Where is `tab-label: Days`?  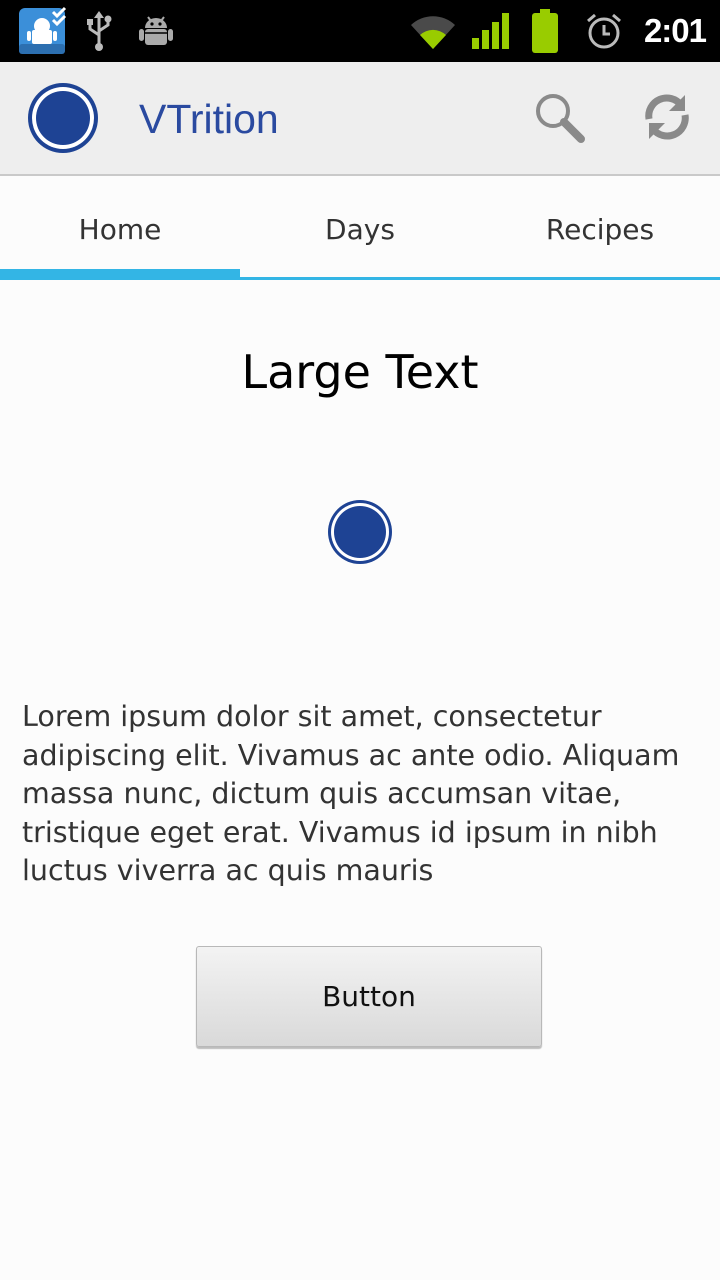 tab-label: Days is located at coordinates (360, 229).